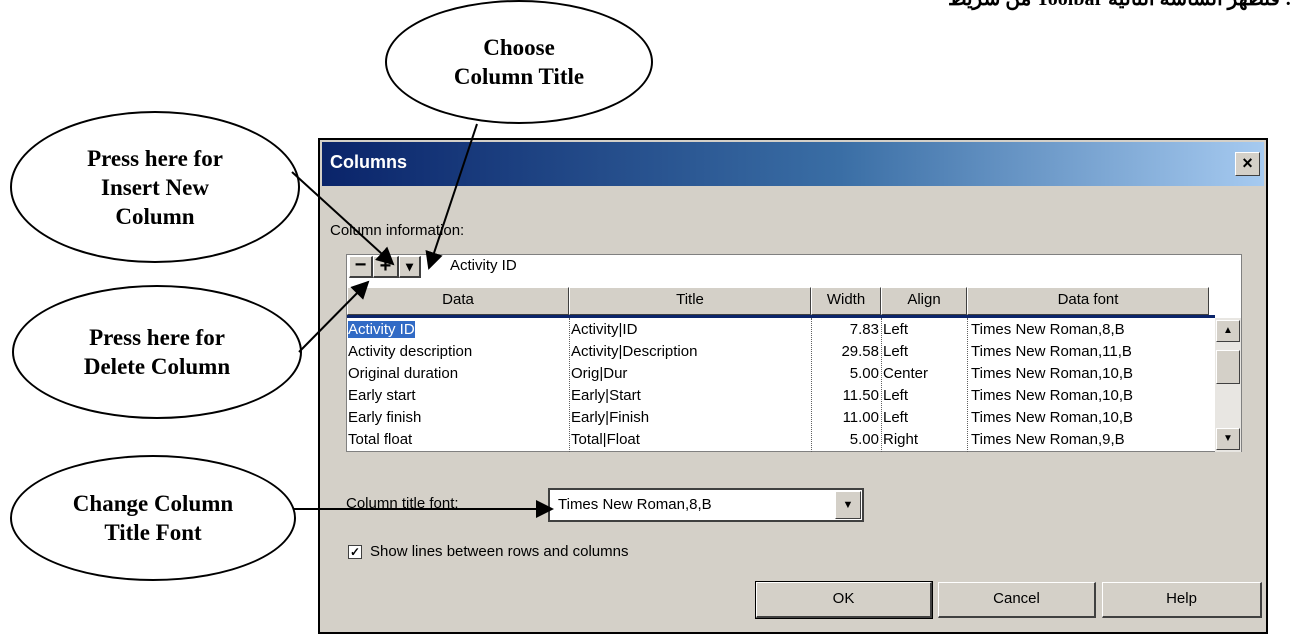  What do you see at coordinates (380, 439) in the screenshot?
I see `cell-data: Total float` at bounding box center [380, 439].